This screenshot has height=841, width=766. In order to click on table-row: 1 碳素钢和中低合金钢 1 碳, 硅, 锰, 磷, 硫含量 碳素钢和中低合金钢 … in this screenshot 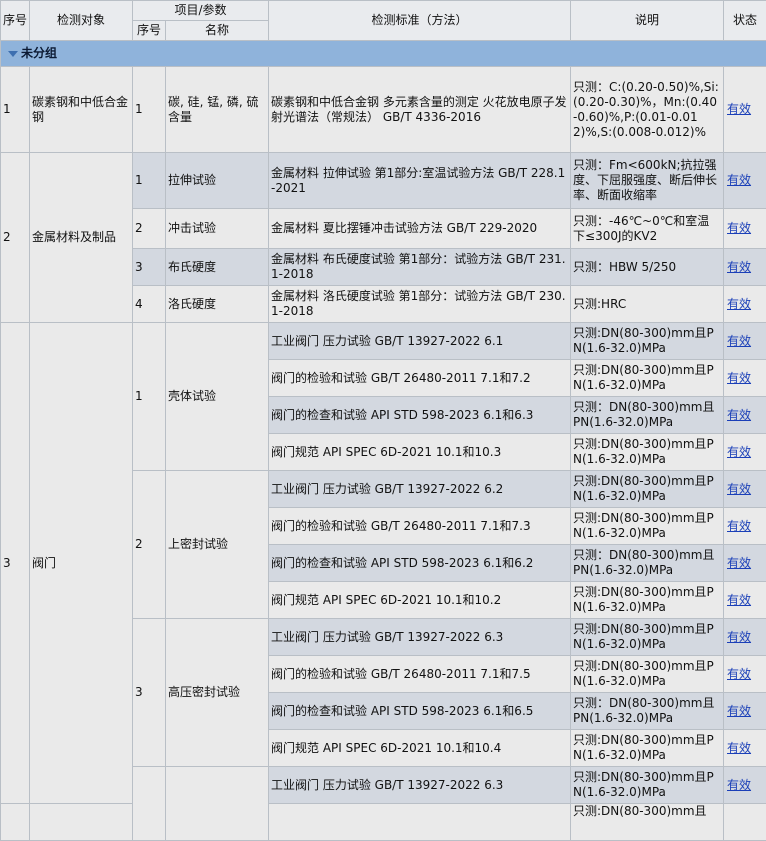, I will do `click(383, 110)`.